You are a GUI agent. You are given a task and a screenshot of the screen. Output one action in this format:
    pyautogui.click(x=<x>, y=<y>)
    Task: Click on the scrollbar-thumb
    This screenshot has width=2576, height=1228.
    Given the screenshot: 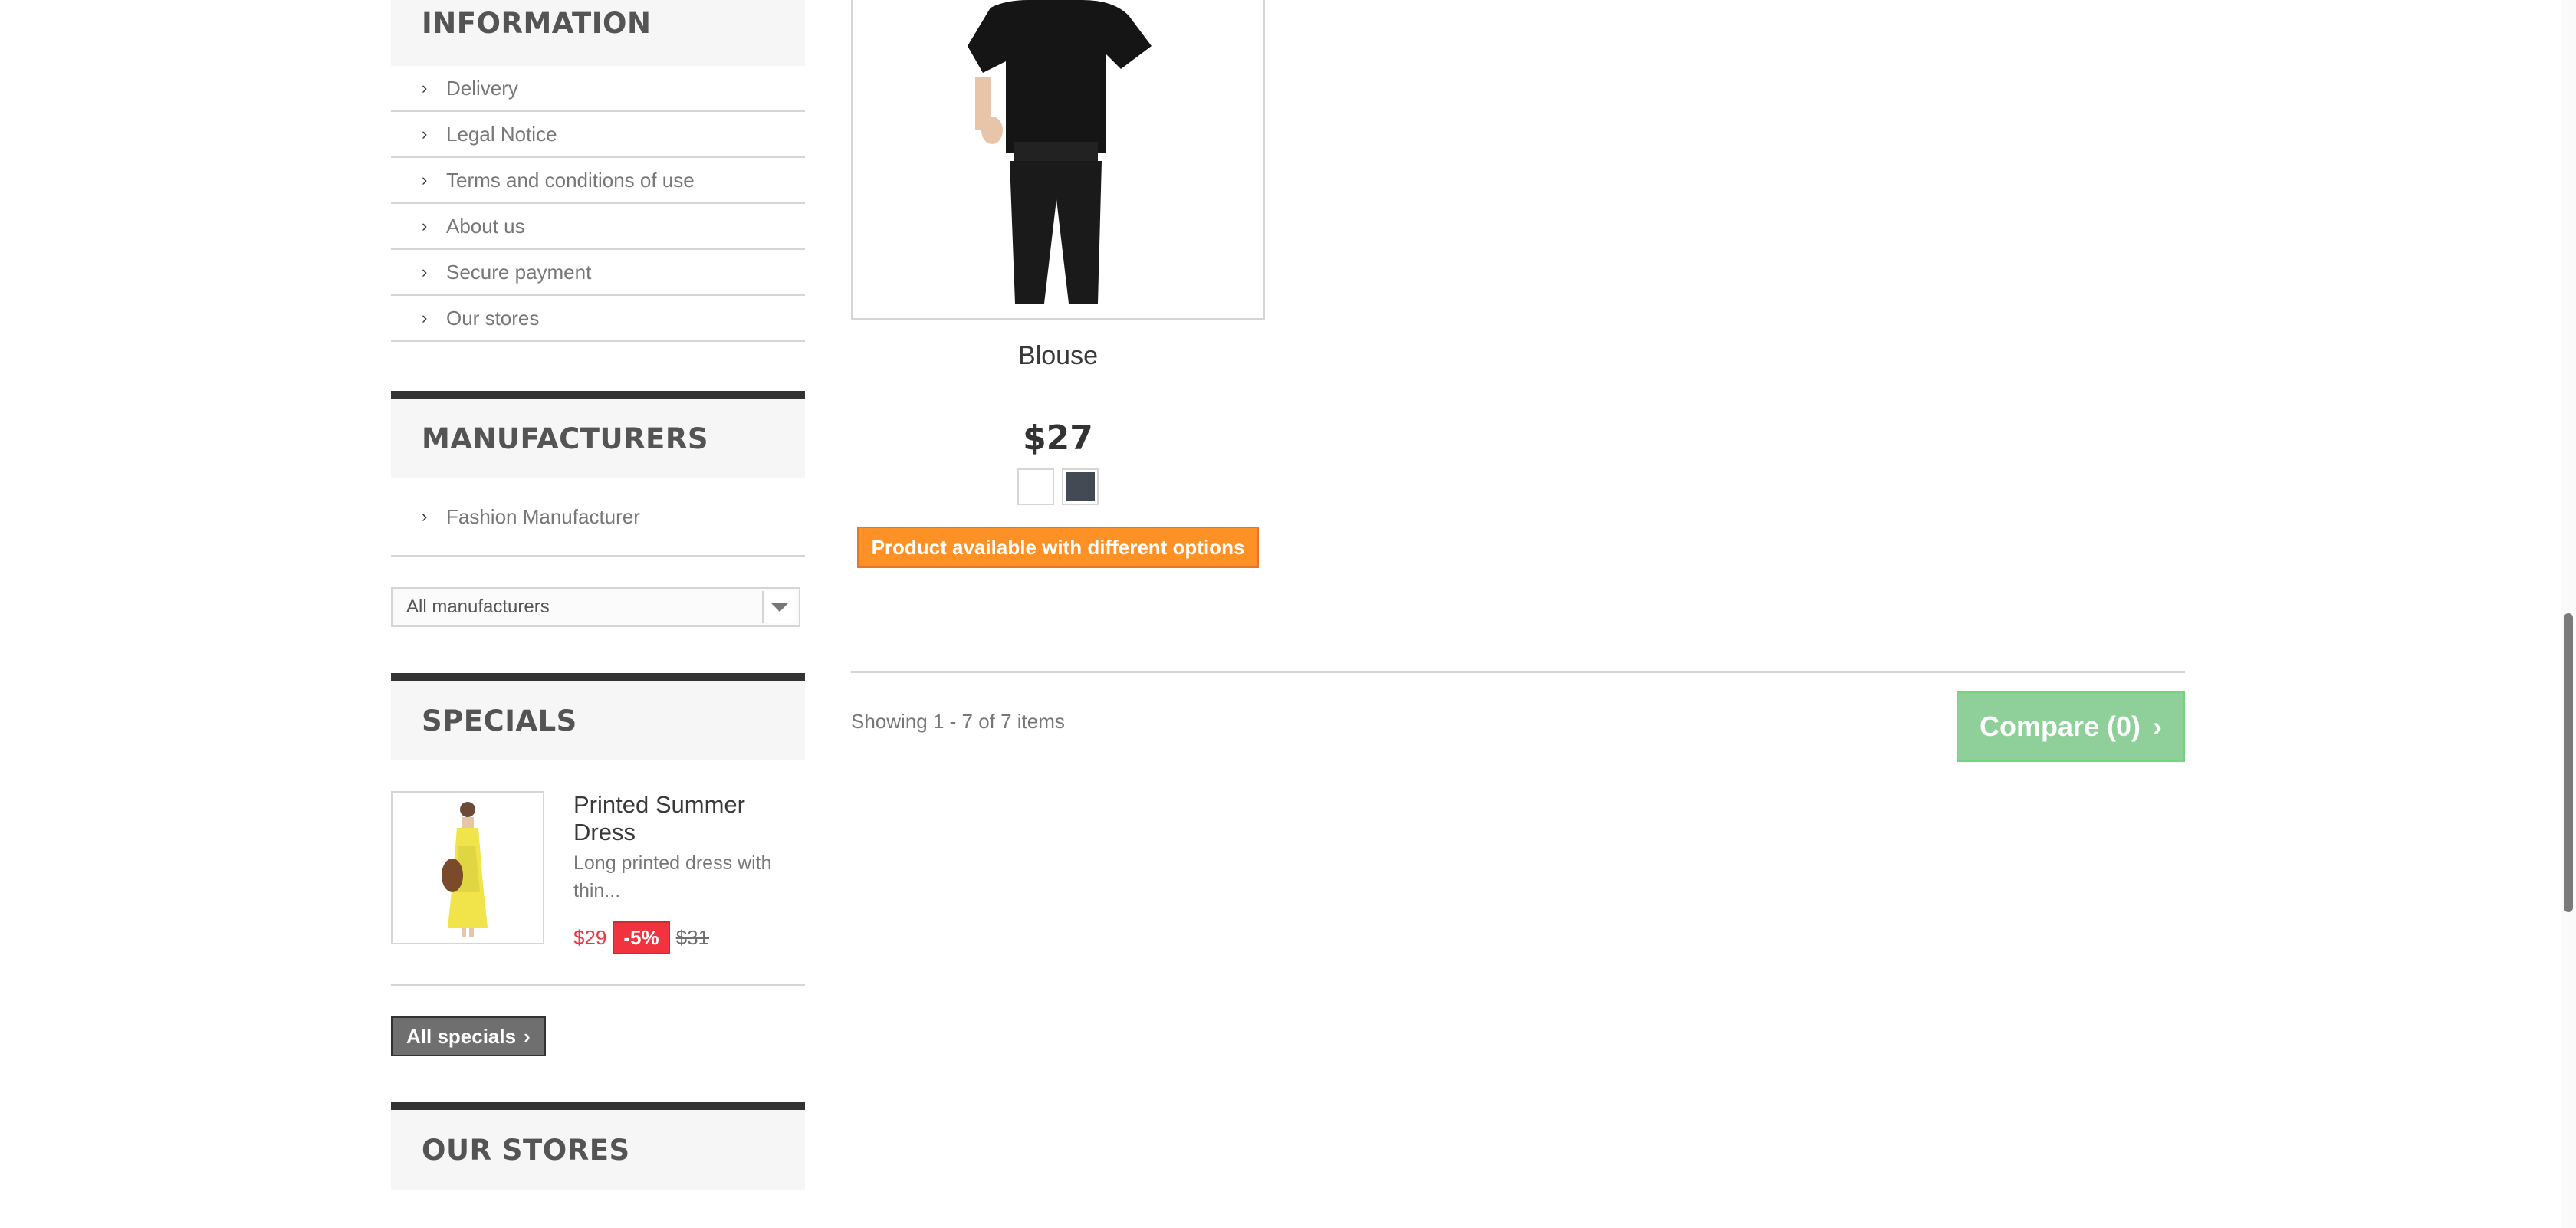 What is the action you would take?
    pyautogui.click(x=2569, y=762)
    